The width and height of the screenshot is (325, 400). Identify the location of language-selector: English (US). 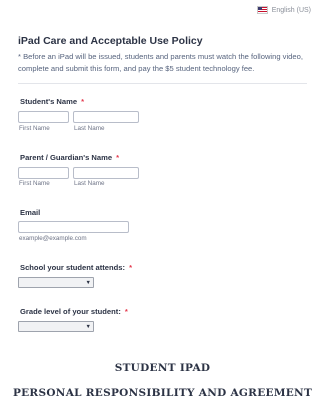
(283, 10).